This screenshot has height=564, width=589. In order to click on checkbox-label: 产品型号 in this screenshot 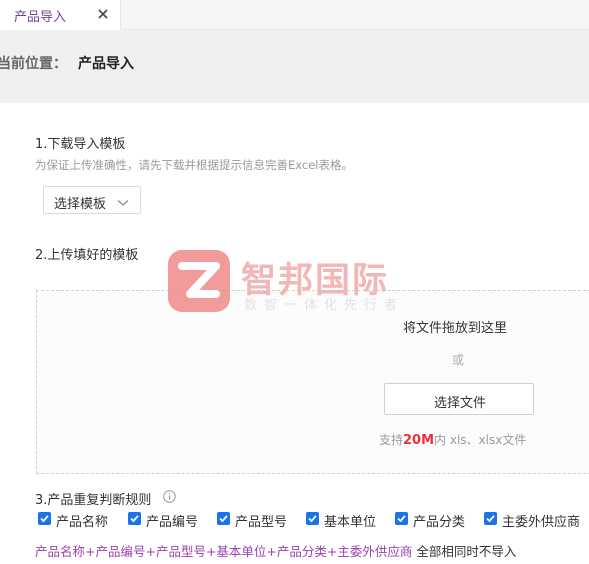, I will do `click(261, 522)`.